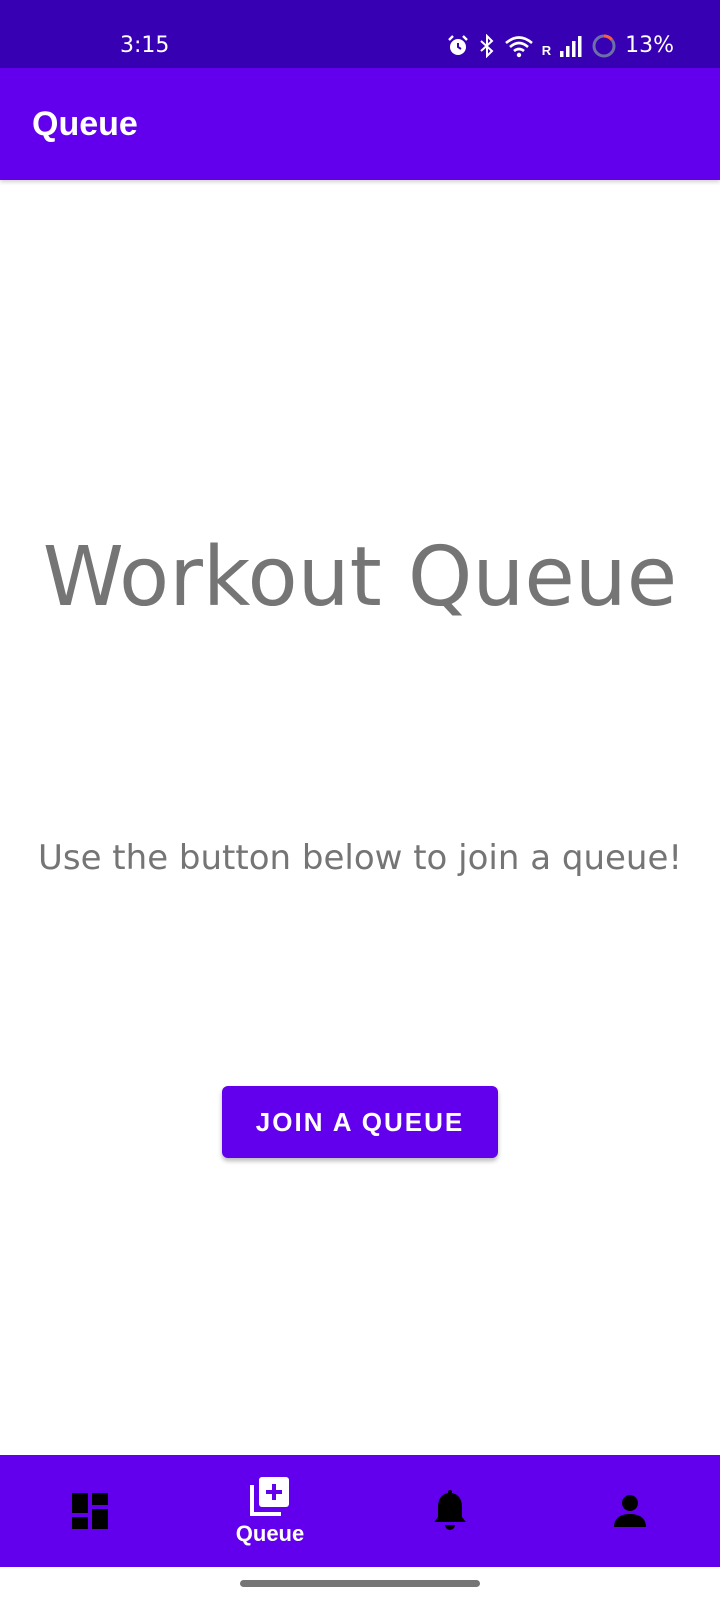 This screenshot has height=1600, width=720. What do you see at coordinates (85, 124) in the screenshot?
I see `app-bar-title: Queue` at bounding box center [85, 124].